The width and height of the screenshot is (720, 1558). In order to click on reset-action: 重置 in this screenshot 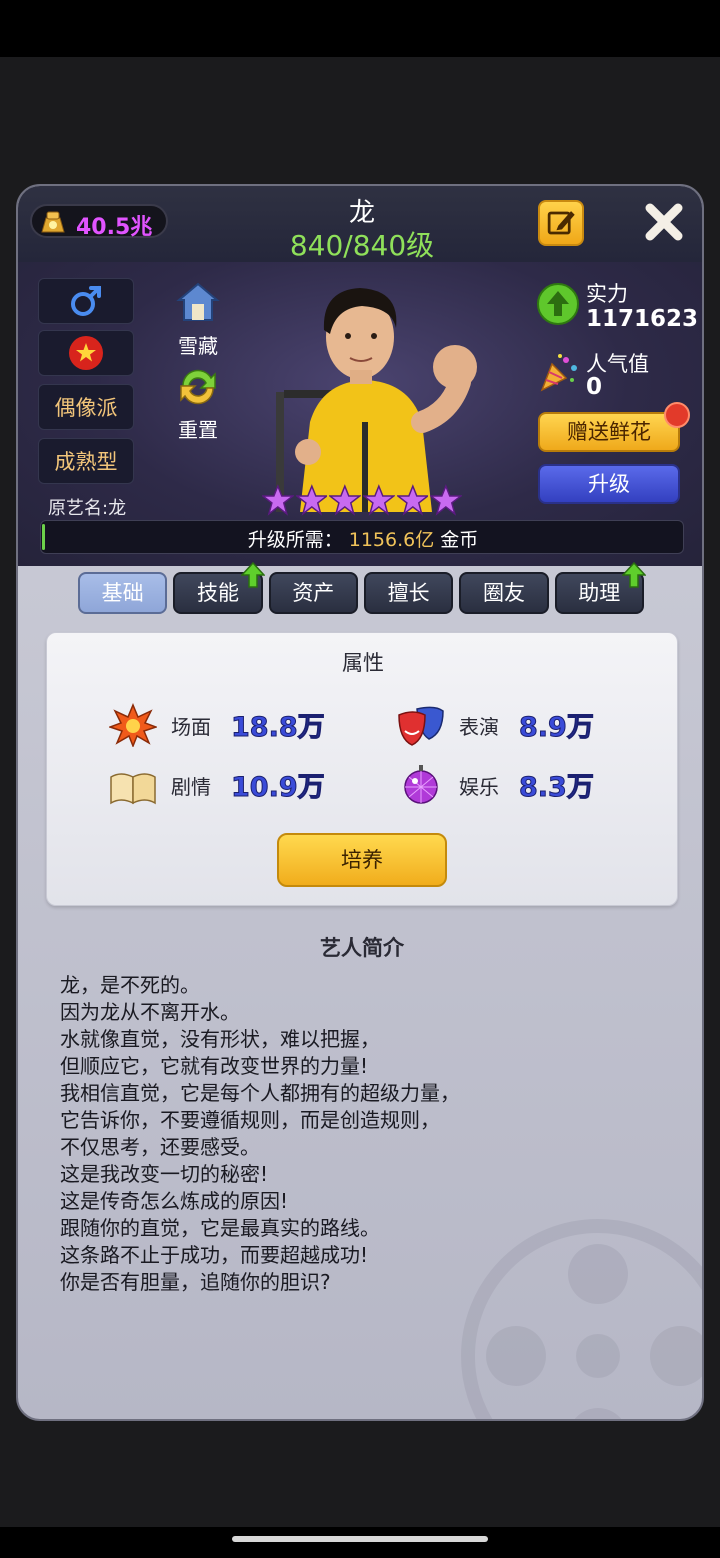, I will do `click(198, 403)`.